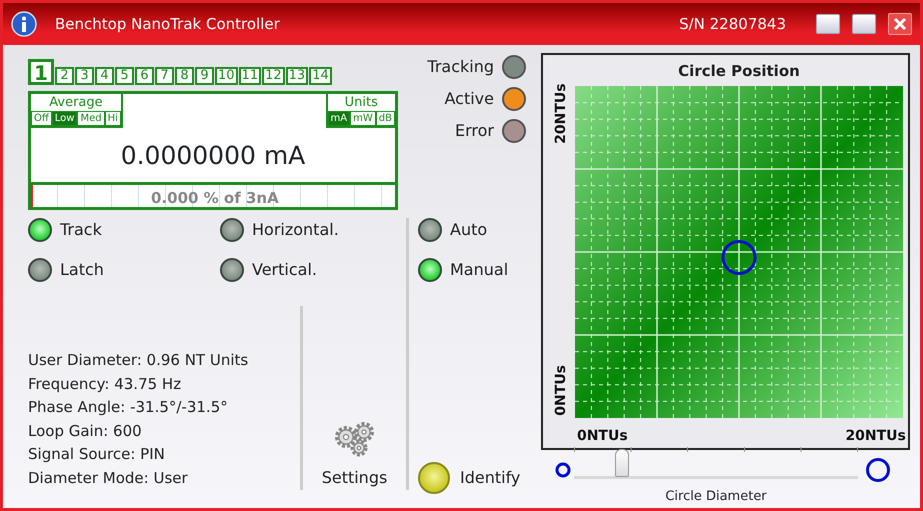  I want to click on option-label: Manual, so click(479, 270).